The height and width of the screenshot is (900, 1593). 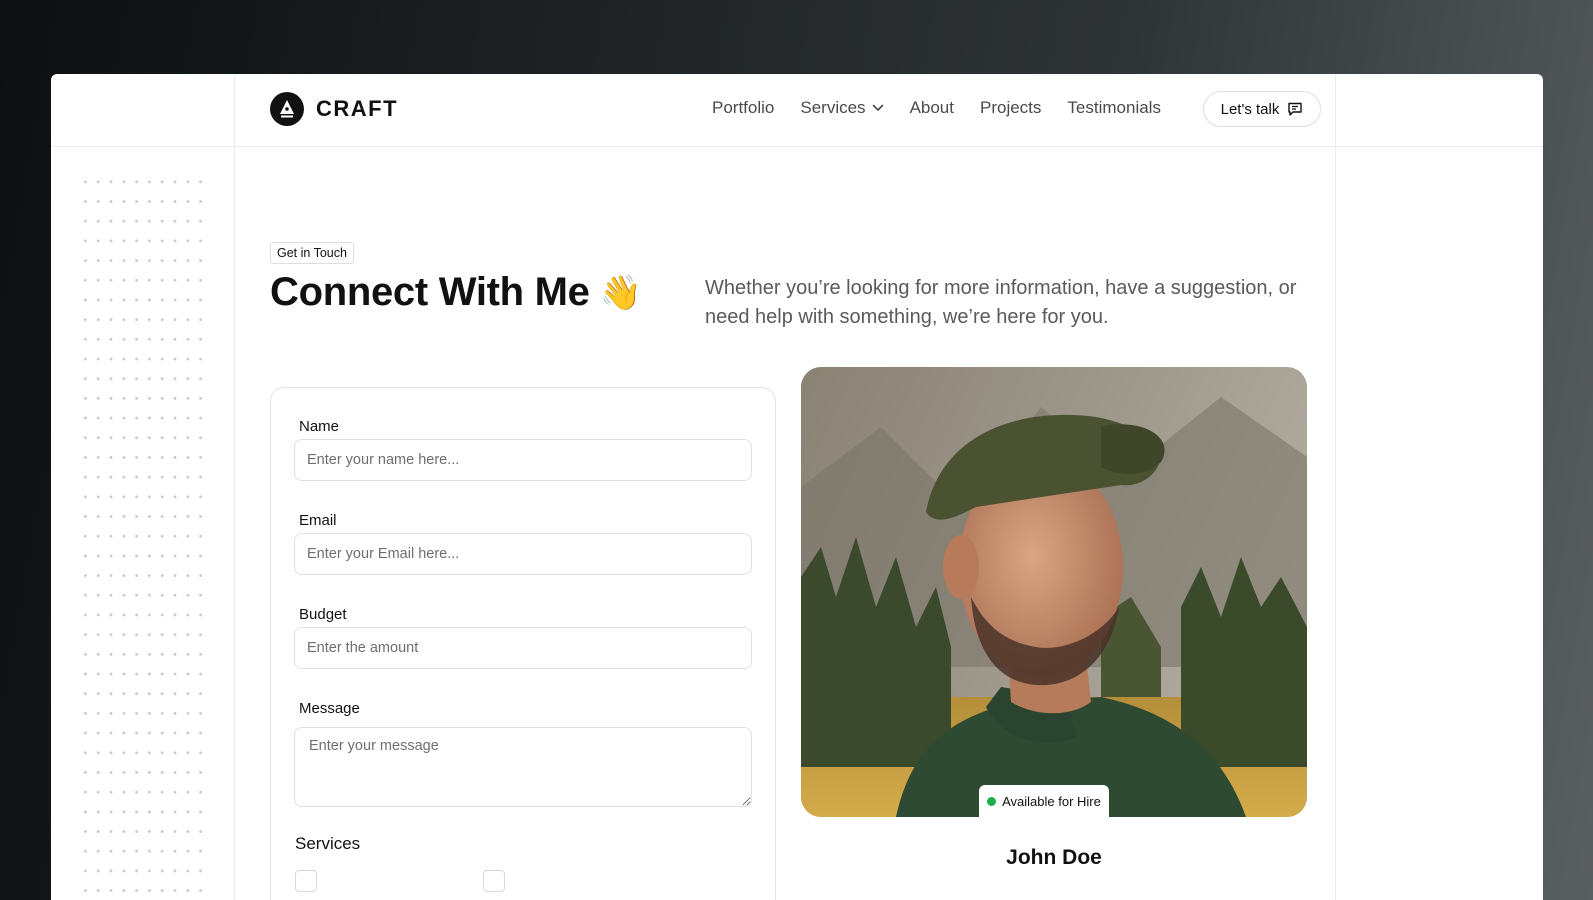 What do you see at coordinates (523, 767) in the screenshot?
I see `message-textarea` at bounding box center [523, 767].